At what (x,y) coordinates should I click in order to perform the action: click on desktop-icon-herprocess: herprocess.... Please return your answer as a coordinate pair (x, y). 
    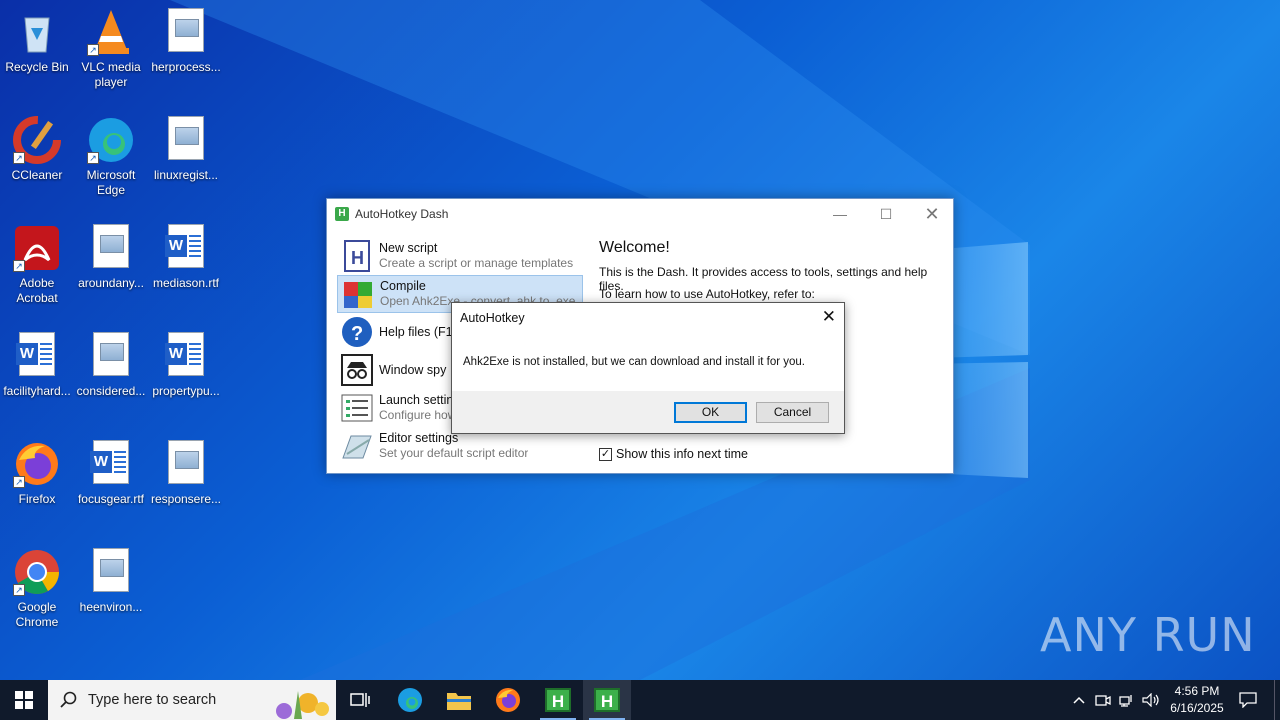
    Looking at the image, I should click on (186, 41).